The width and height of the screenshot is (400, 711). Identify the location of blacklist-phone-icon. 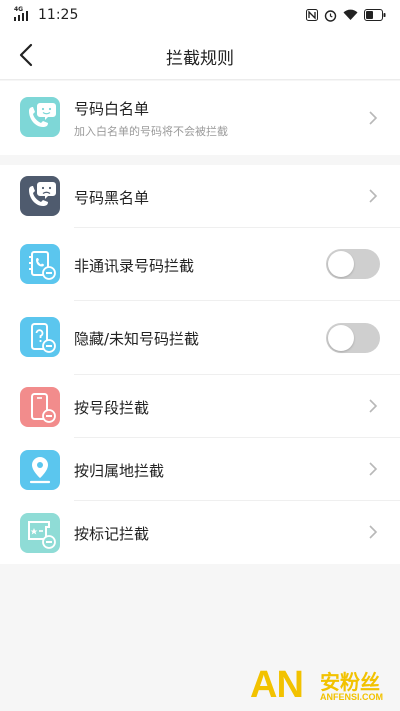
(40, 196).